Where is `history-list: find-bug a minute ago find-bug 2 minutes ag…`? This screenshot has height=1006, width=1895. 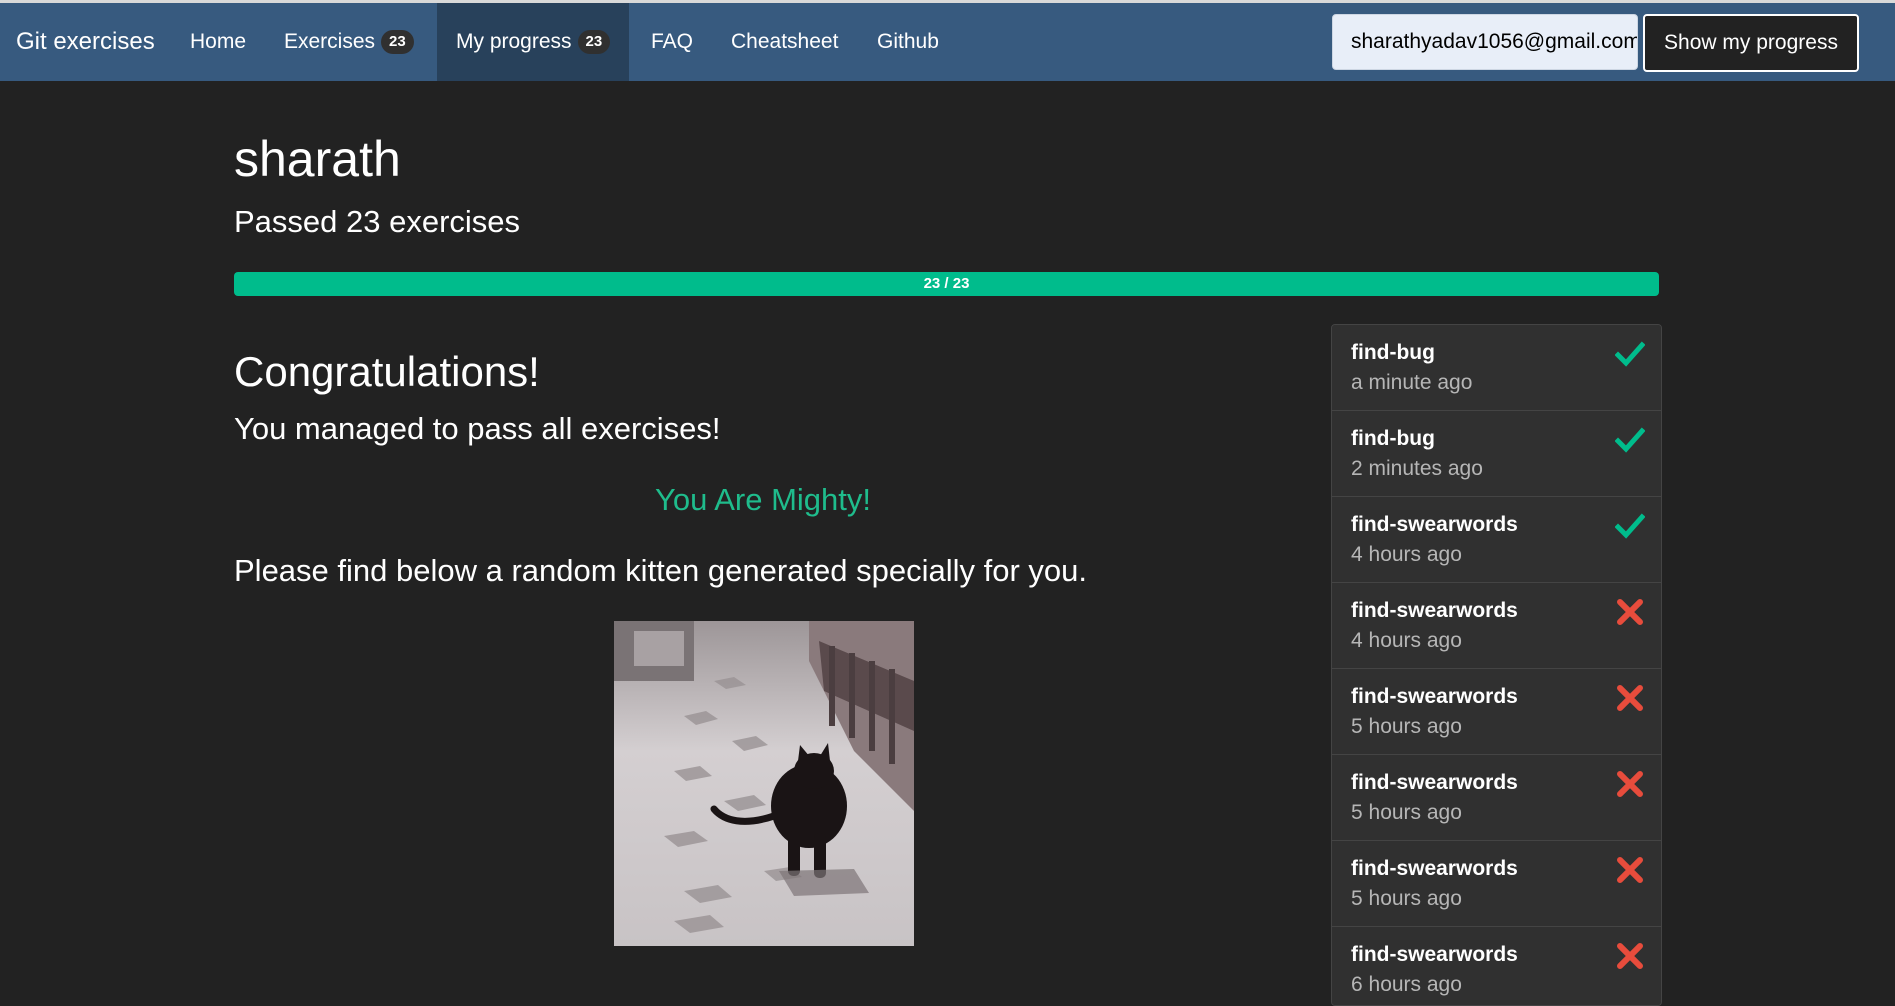 history-list: find-bug a minute ago find-bug 2 minutes ag… is located at coordinates (1496, 665).